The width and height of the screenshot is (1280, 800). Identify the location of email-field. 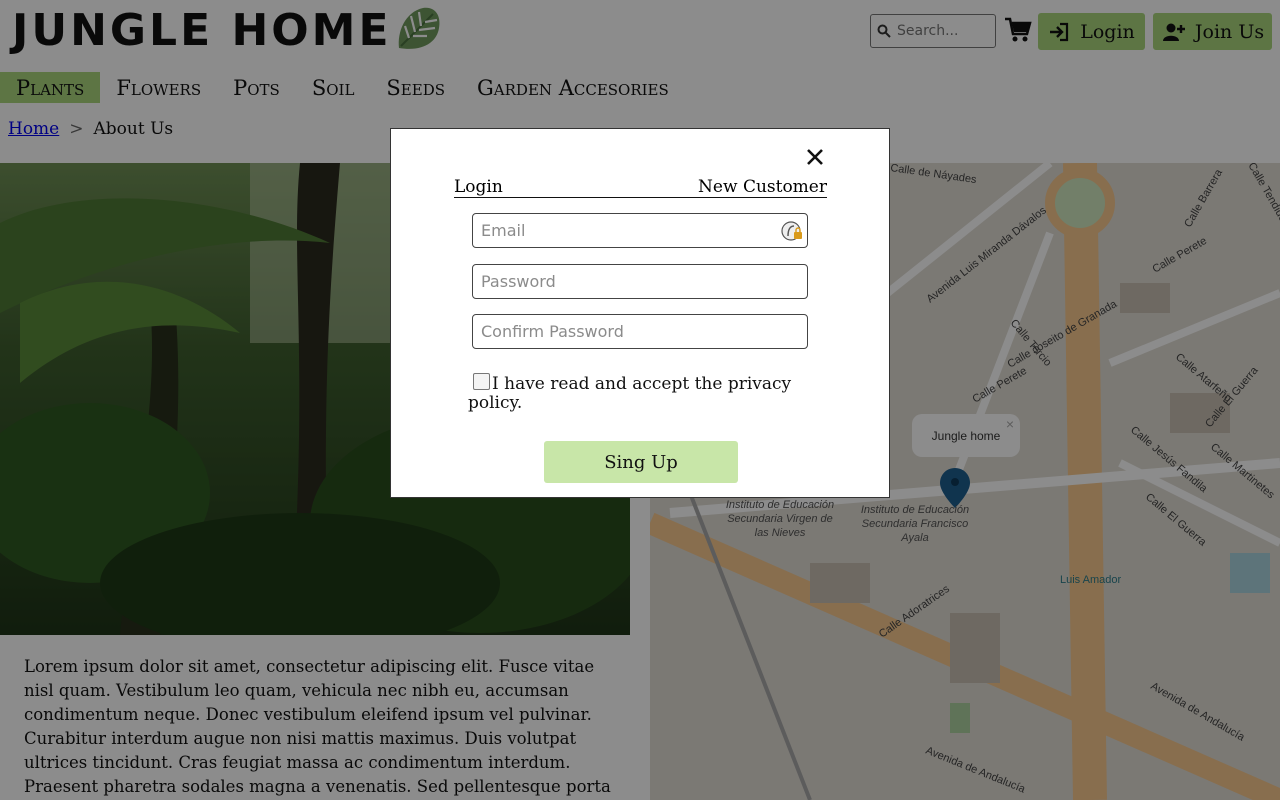
(640, 230).